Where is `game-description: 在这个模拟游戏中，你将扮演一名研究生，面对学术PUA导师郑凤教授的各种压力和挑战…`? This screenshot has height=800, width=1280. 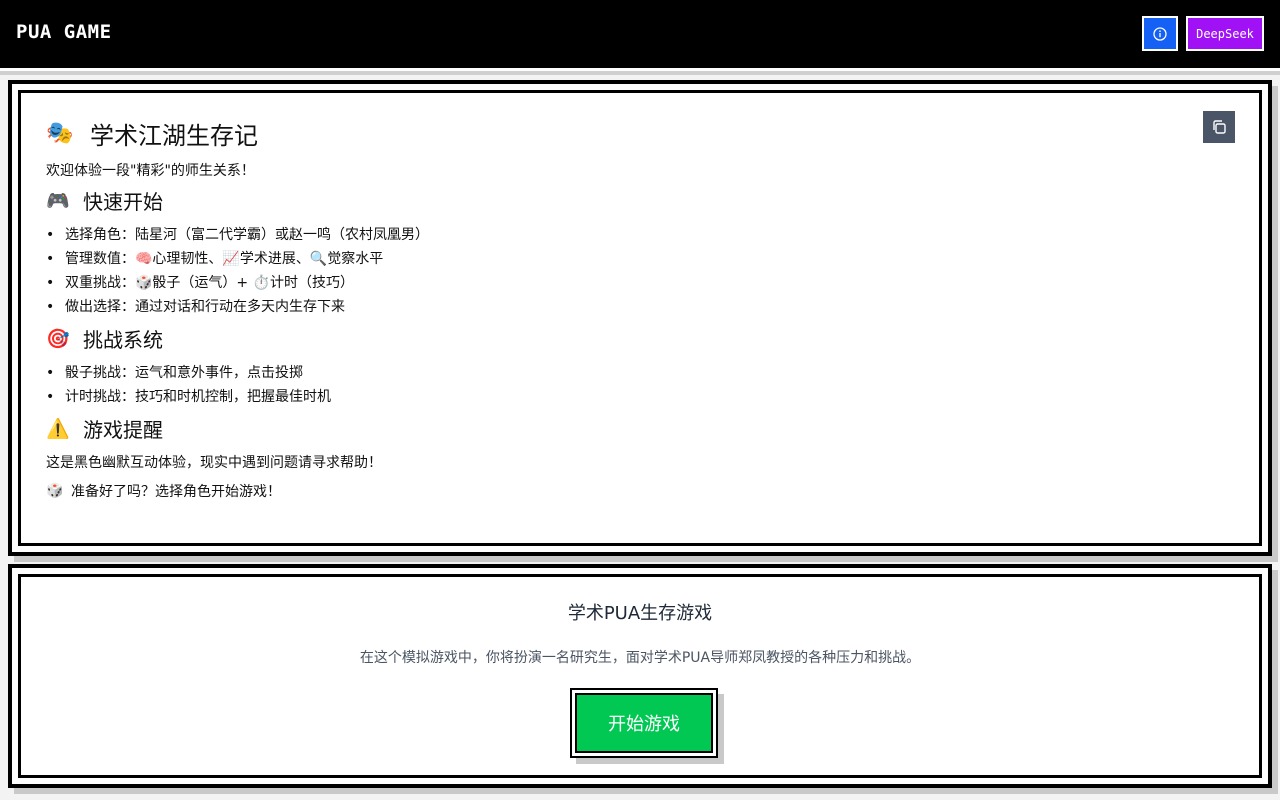 game-description: 在这个模拟游戏中，你将扮演一名研究生，面对学术PUA导师郑凤教授的各种压力和挑战… is located at coordinates (640, 658).